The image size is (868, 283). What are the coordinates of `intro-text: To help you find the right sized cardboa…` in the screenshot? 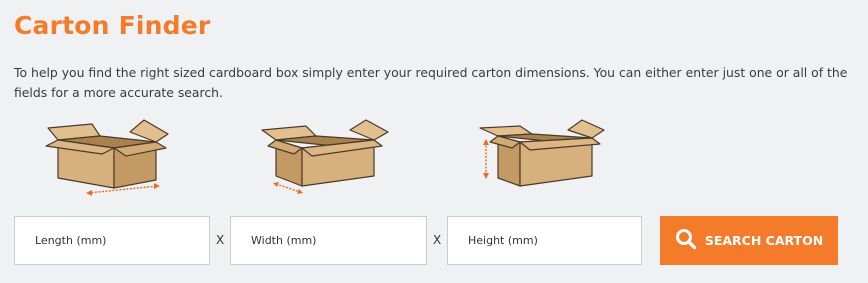 It's located at (431, 82).